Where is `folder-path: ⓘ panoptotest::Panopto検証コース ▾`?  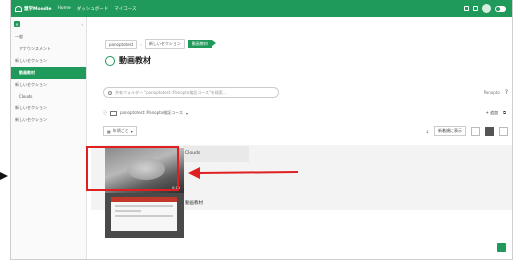
folder-path: ⓘ panoptotest::Panopto検証コース ▾ is located at coordinates (145, 113).